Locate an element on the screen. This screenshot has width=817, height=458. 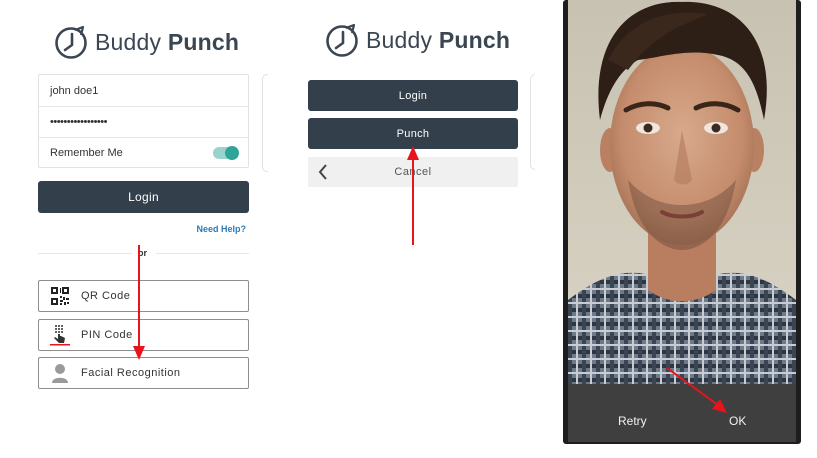
remember-me-row: Remember Me is located at coordinates (143, 152).